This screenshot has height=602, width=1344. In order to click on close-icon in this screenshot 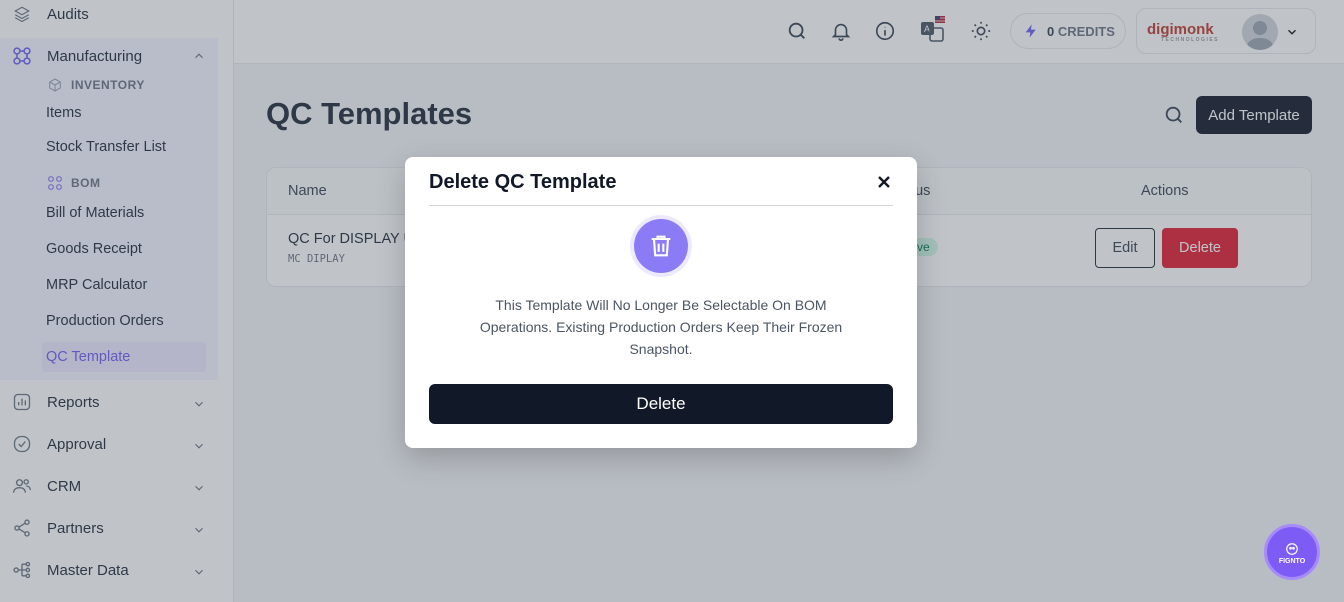, I will do `click(884, 182)`.